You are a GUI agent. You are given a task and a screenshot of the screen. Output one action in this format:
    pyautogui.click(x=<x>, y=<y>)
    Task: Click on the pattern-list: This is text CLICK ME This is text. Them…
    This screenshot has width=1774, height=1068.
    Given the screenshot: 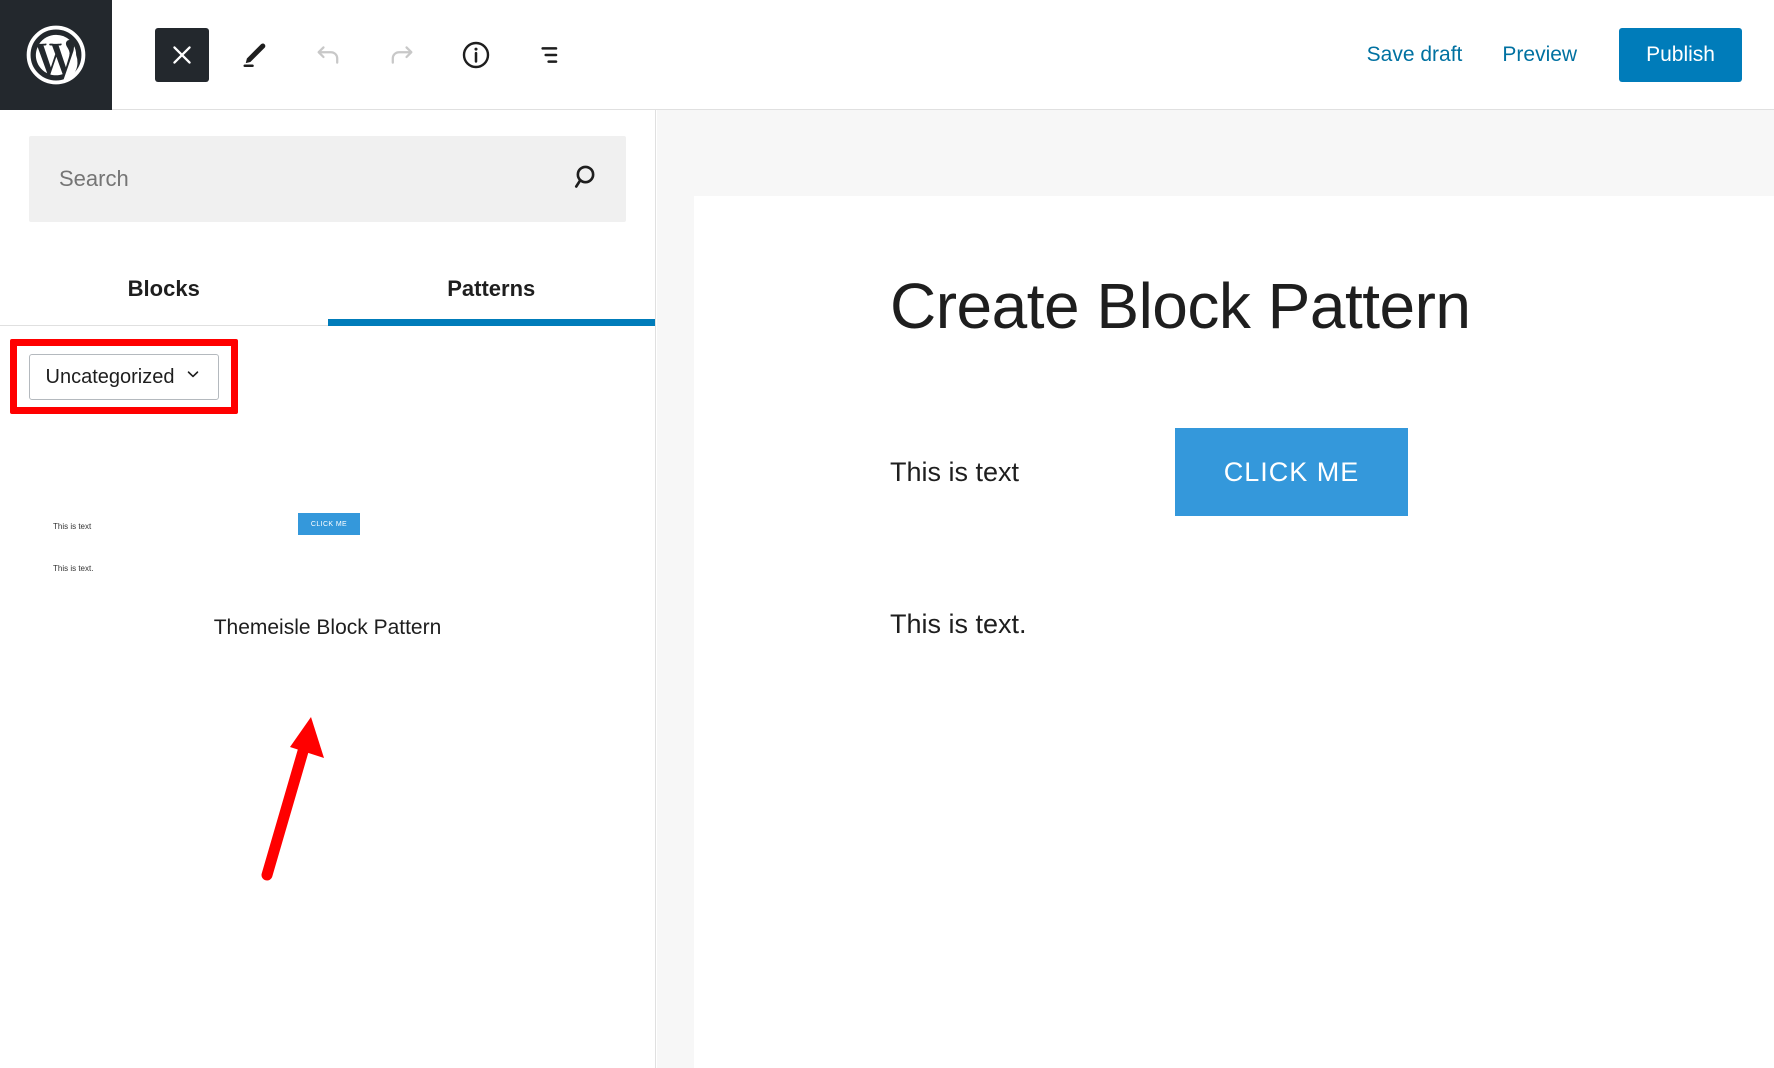 What is the action you would take?
    pyautogui.click(x=327, y=567)
    